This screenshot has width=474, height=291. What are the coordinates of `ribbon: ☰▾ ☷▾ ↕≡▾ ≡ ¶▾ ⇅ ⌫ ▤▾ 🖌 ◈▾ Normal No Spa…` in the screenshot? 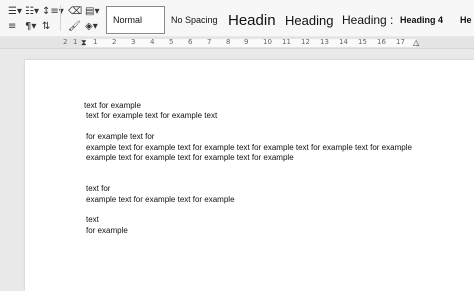 It's located at (237, 18).